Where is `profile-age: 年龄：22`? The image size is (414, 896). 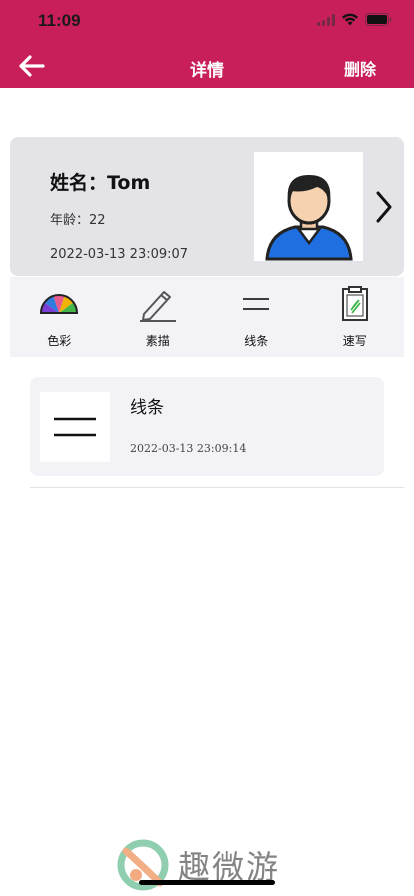
profile-age: 年龄：22 is located at coordinates (78, 220).